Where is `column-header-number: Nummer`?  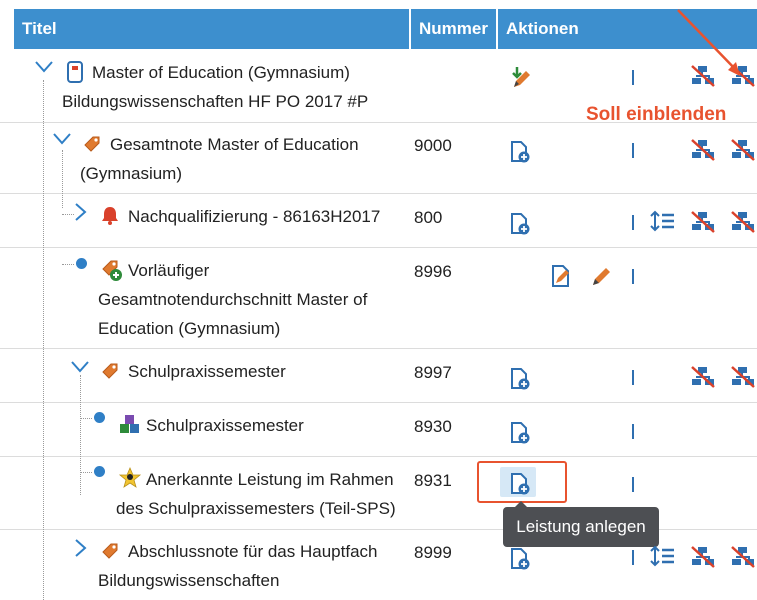 column-header-number: Nummer is located at coordinates (453, 29).